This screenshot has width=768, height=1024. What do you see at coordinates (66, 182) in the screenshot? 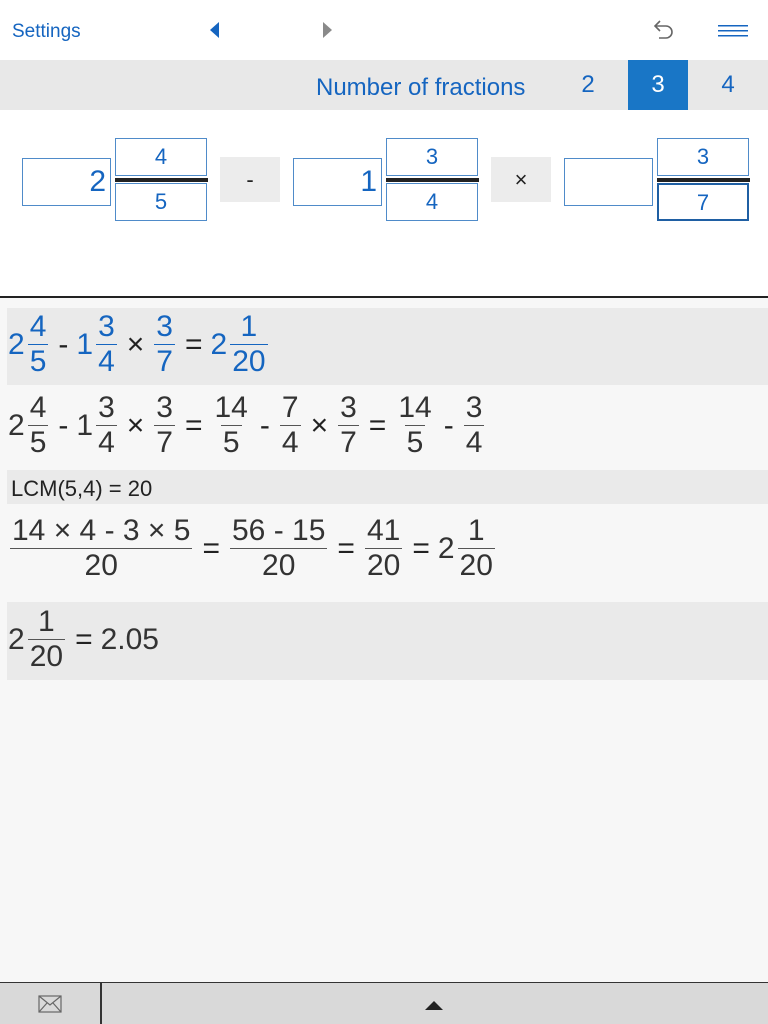
I see `fraction1-whole-input: 2` at bounding box center [66, 182].